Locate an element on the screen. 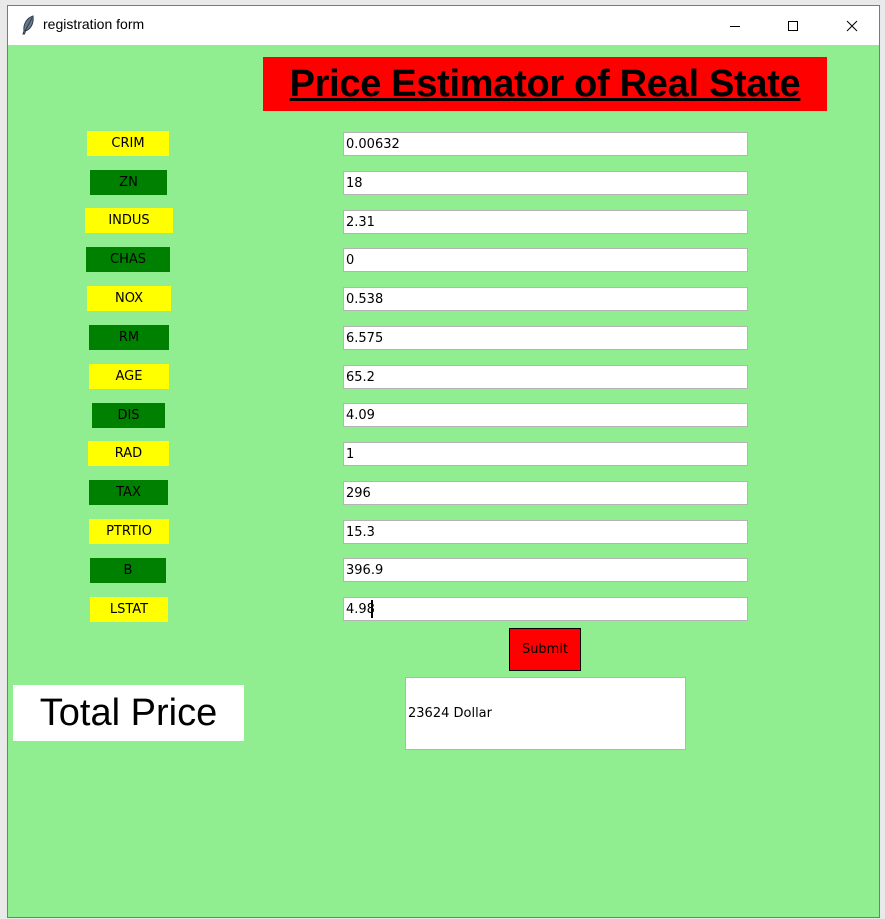  maximize-icon is located at coordinates (793, 26).